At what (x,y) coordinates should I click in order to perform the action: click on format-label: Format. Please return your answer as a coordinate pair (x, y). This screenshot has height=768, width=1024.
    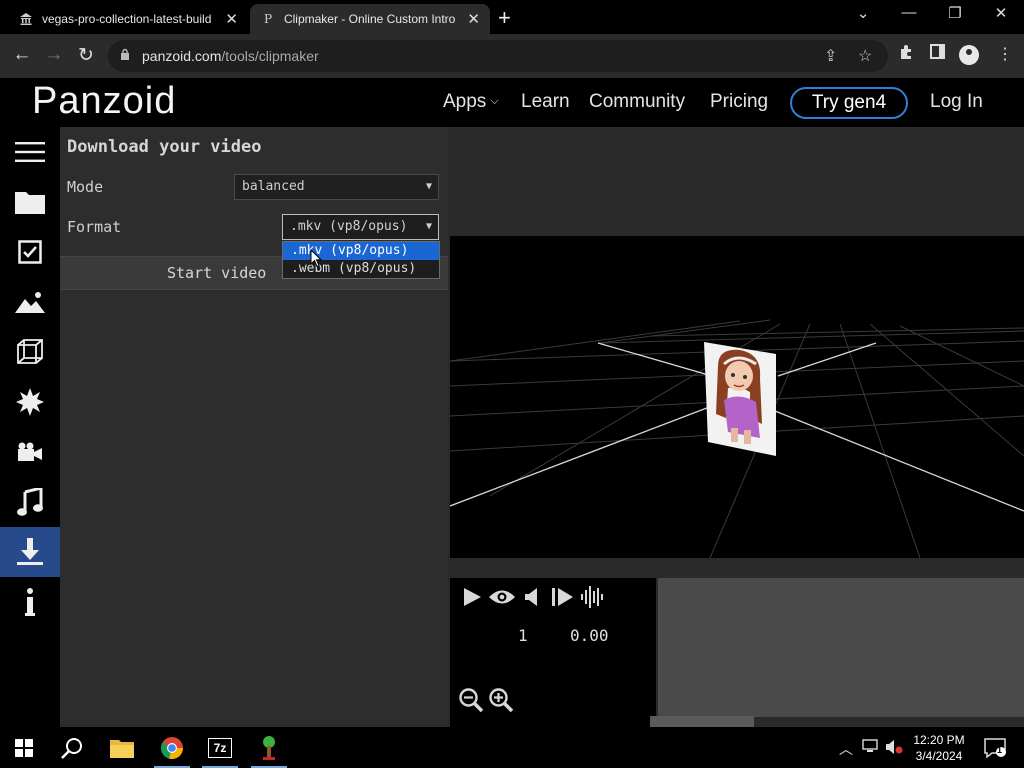
    Looking at the image, I should click on (94, 227).